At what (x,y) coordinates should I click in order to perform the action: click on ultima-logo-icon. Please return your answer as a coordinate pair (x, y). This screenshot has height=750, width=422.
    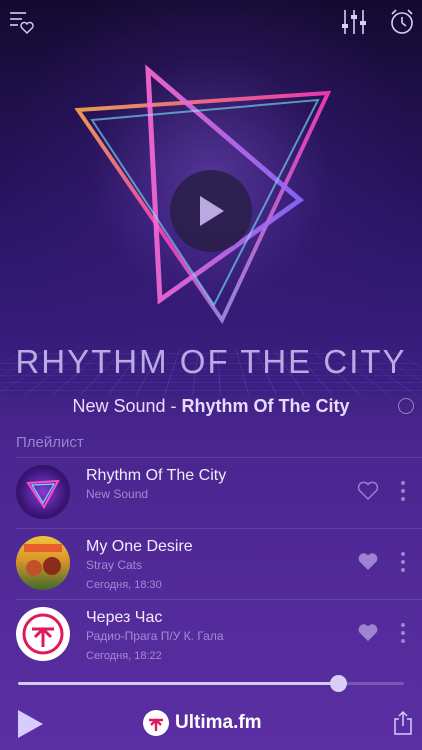
    Looking at the image, I should click on (156, 724).